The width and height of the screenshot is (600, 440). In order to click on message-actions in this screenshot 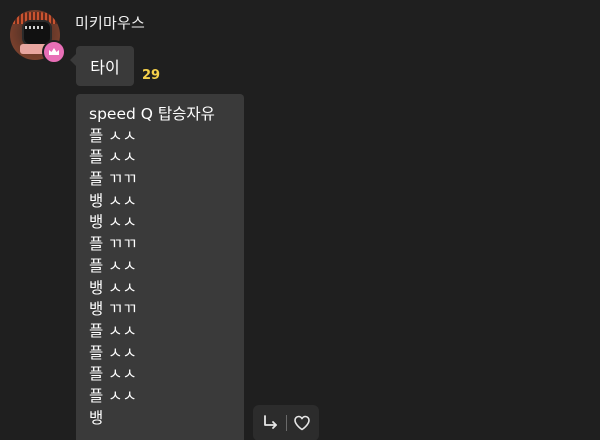, I will do `click(286, 422)`.